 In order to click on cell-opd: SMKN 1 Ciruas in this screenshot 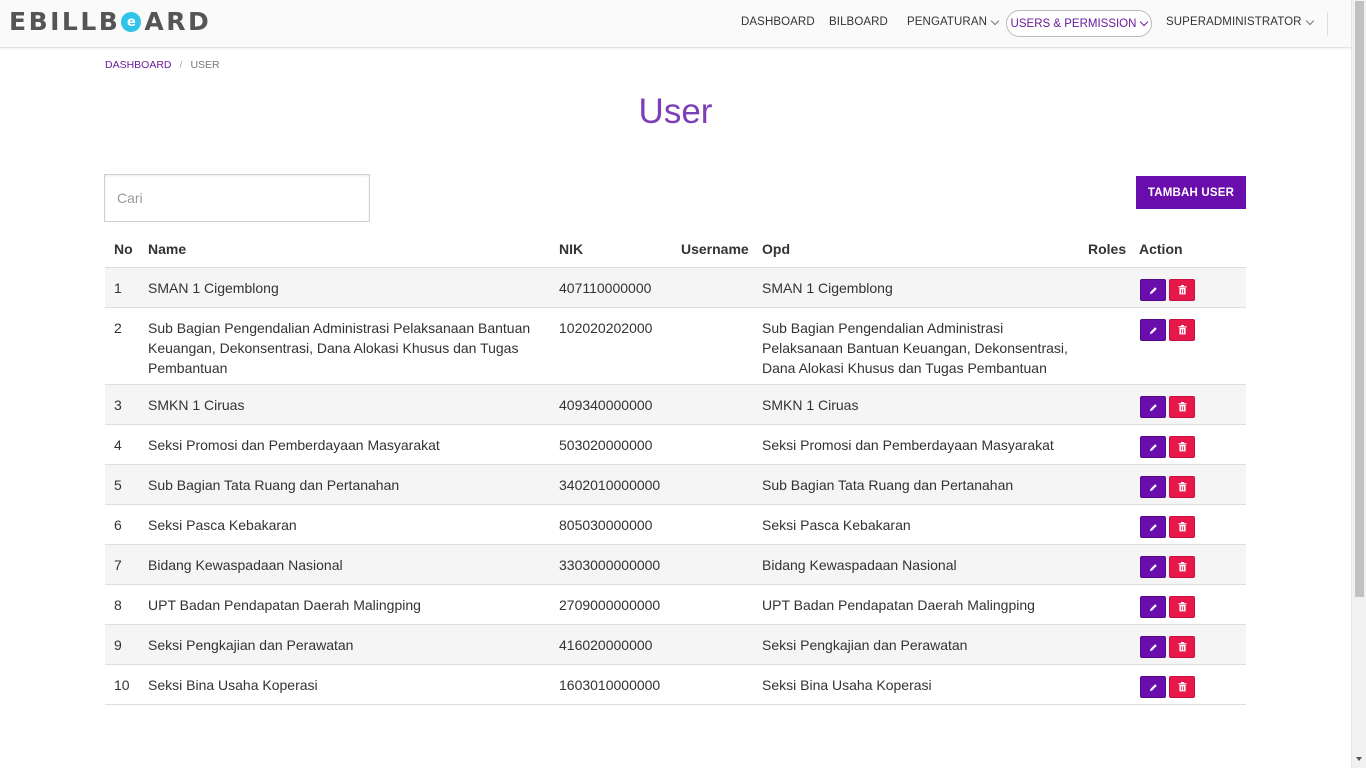, I will do `click(810, 405)`.